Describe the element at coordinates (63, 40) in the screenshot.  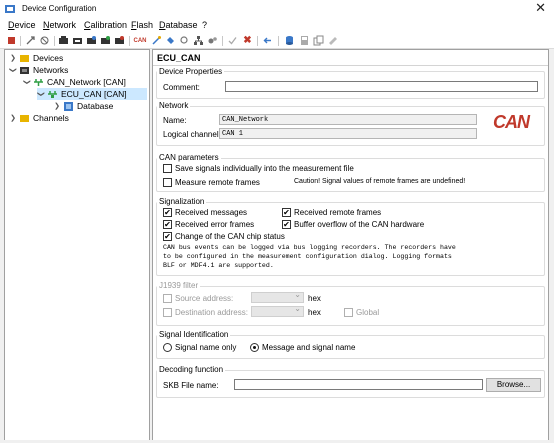
I see `network-add-icon` at that location.